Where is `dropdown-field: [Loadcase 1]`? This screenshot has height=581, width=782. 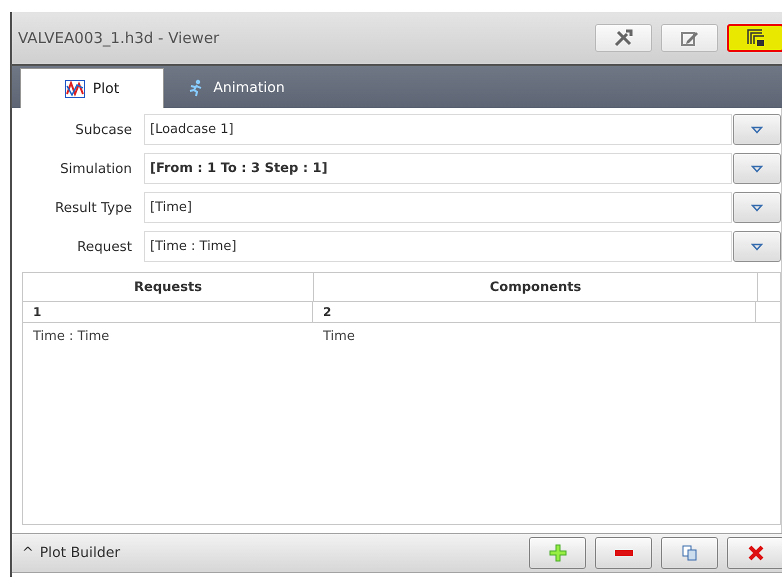
dropdown-field: [Loadcase 1] is located at coordinates (438, 129).